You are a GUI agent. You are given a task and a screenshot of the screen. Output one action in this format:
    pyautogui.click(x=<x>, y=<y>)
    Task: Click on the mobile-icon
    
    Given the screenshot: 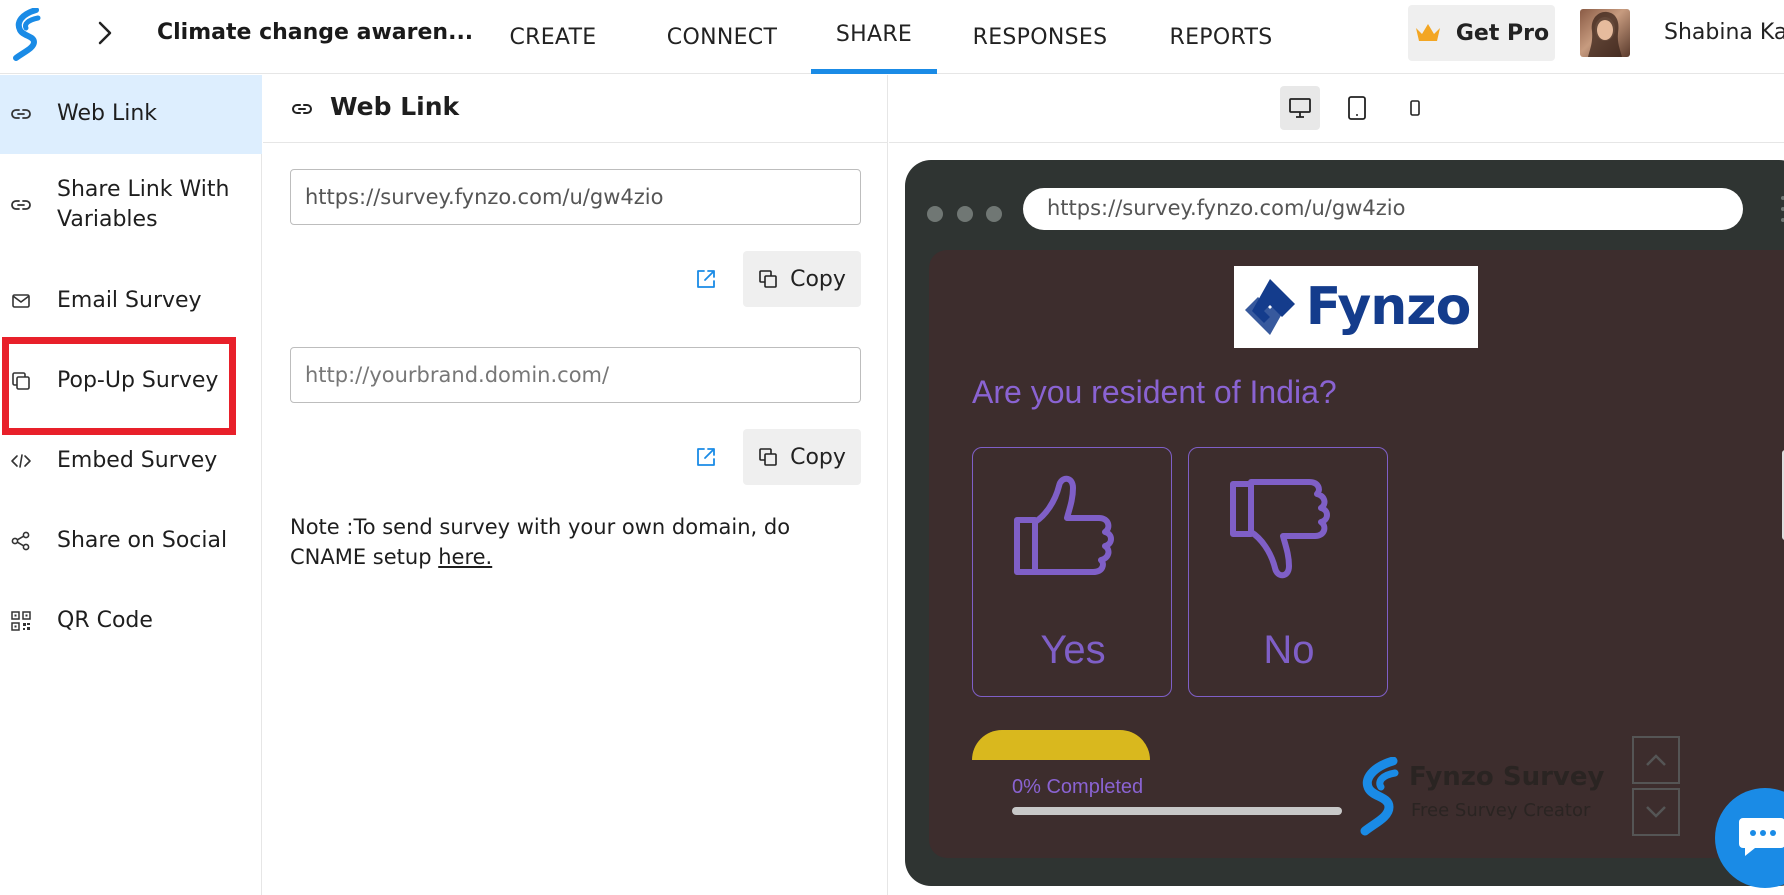 What is the action you would take?
    pyautogui.click(x=1415, y=108)
    